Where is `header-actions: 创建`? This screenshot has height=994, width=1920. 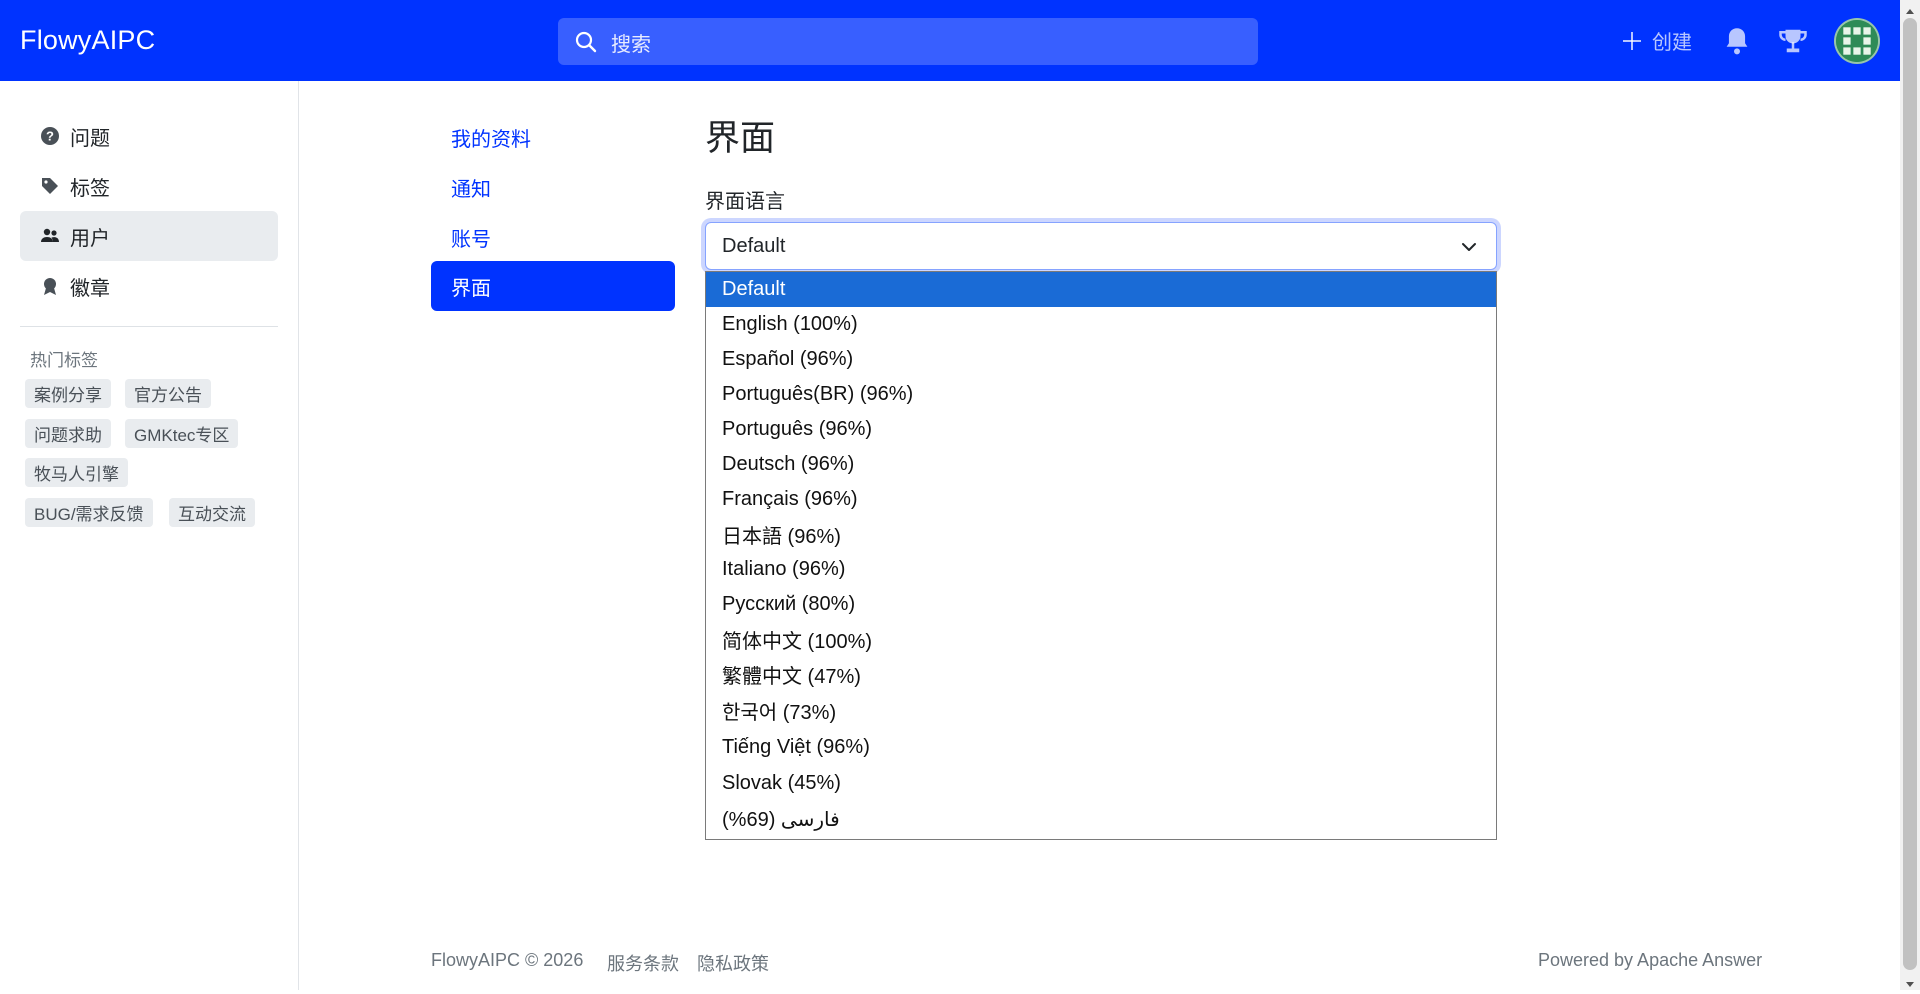
header-actions: 创建 is located at coordinates (1750, 40).